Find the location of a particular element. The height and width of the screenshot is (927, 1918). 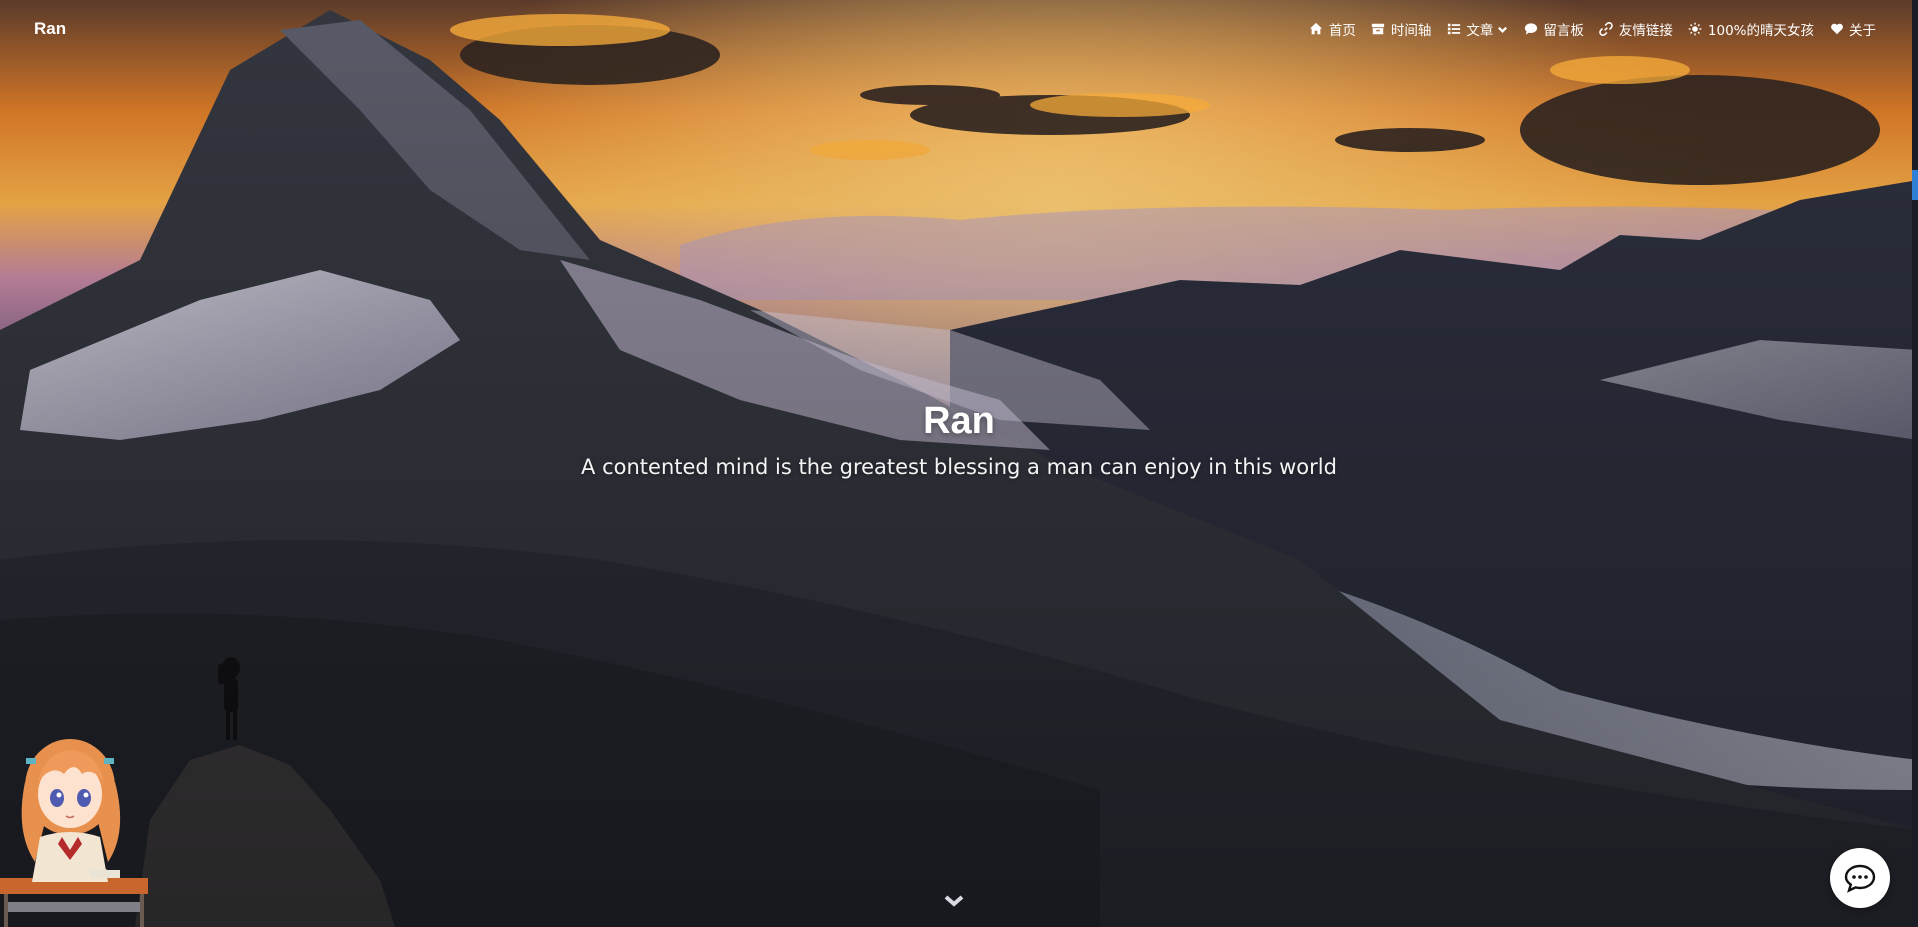

nav-label-timeline: 时间轴 is located at coordinates (1411, 31).